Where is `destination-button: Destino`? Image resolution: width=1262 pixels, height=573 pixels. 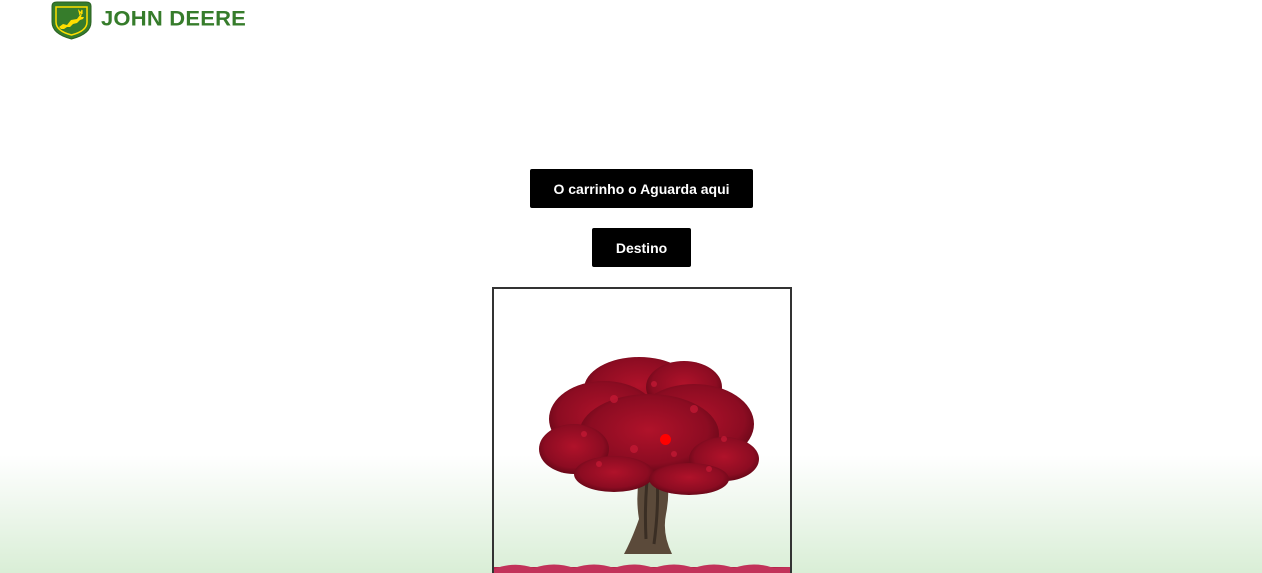
destination-button: Destino is located at coordinates (641, 247).